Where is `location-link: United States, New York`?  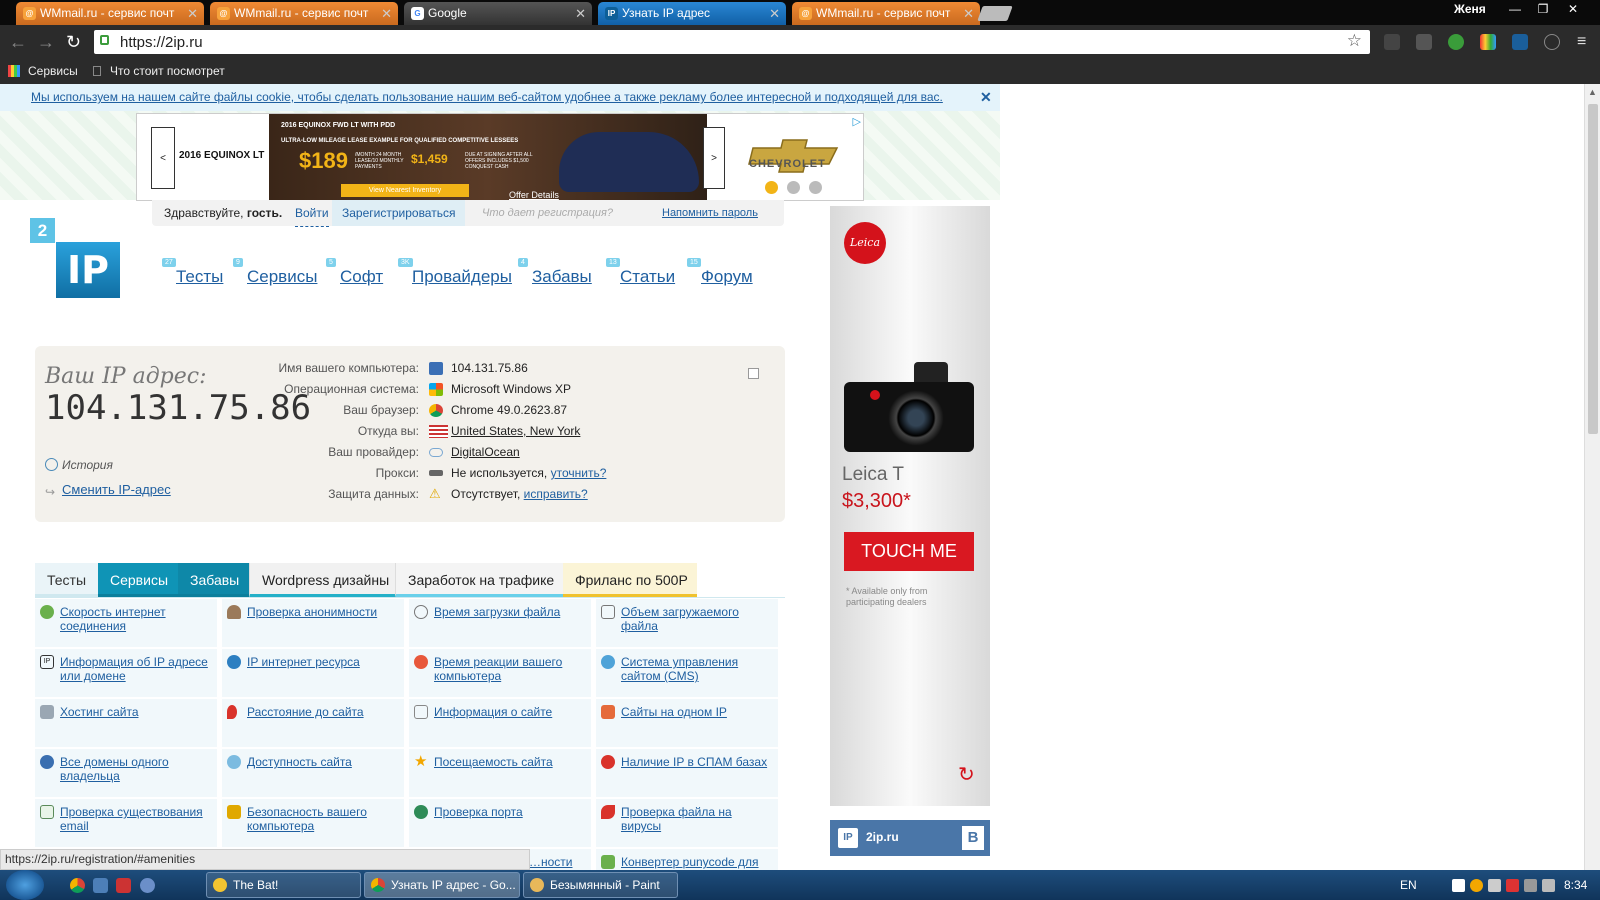
location-link: United States, New York is located at coordinates (515, 431).